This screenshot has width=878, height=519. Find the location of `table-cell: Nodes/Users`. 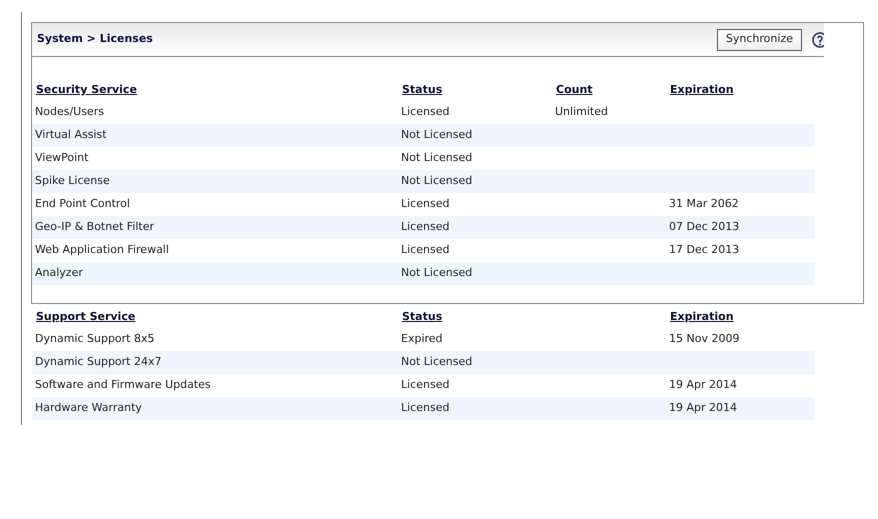

table-cell: Nodes/Users is located at coordinates (69, 111).